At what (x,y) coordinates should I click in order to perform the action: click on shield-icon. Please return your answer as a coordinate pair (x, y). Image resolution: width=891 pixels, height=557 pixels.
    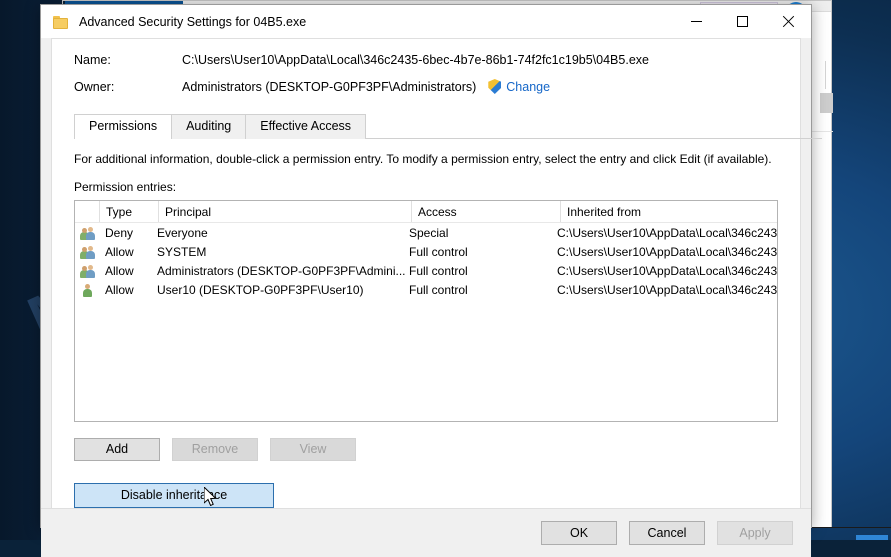
    Looking at the image, I should click on (494, 86).